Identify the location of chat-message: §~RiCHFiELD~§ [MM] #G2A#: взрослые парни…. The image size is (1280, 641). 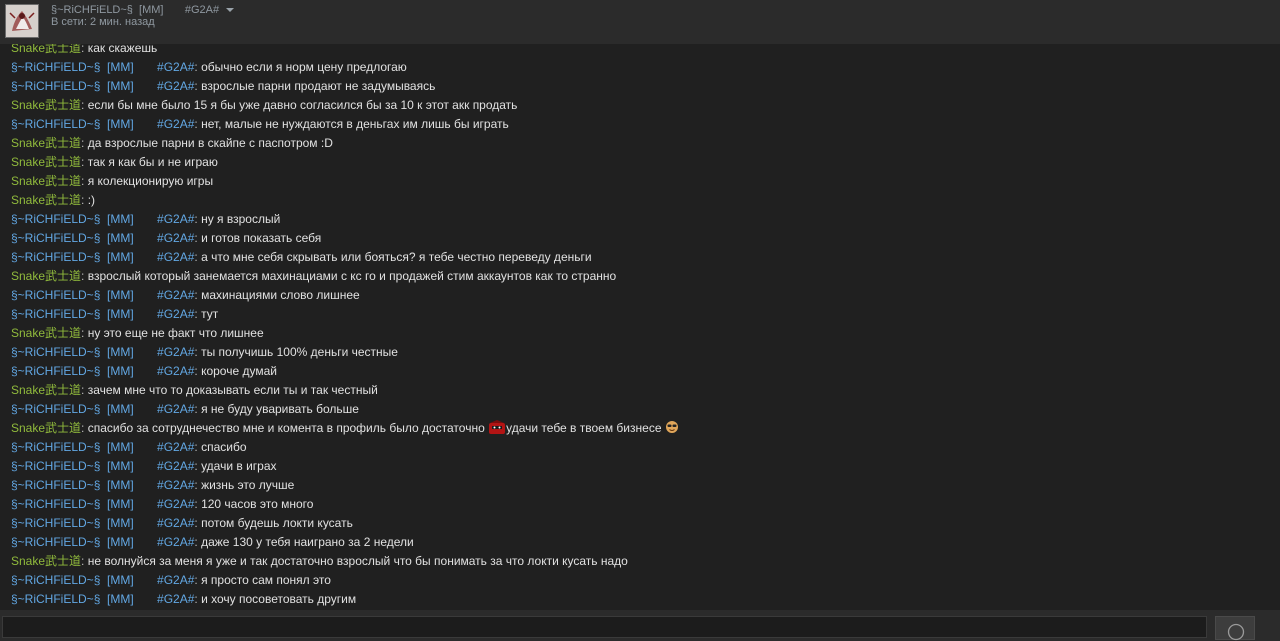
(645, 86).